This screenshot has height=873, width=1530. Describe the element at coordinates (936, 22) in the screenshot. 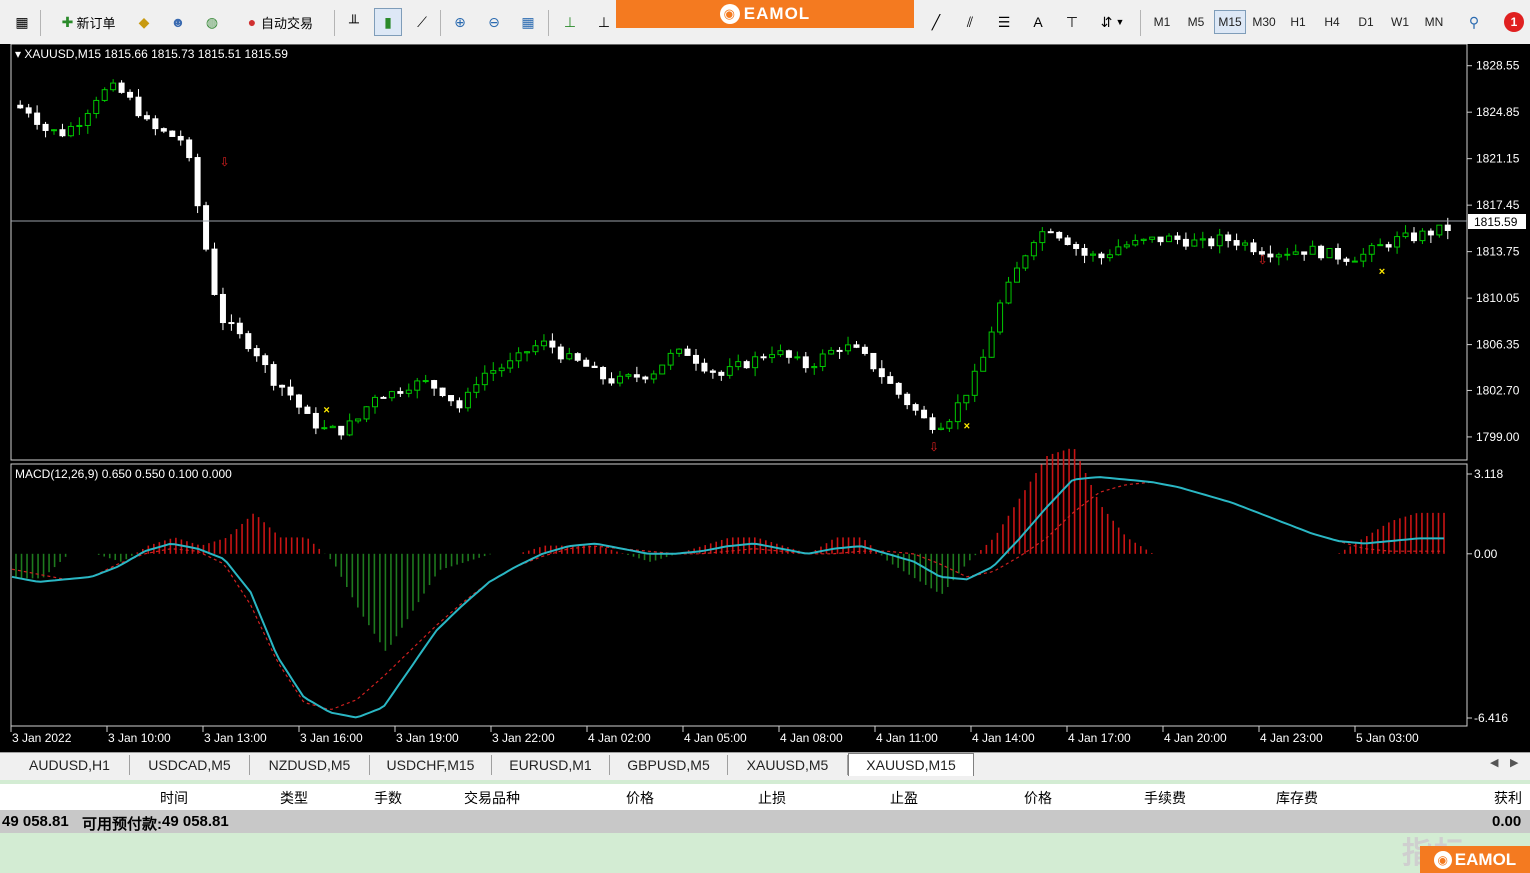

I see `trendline-tool-button: ╱` at that location.